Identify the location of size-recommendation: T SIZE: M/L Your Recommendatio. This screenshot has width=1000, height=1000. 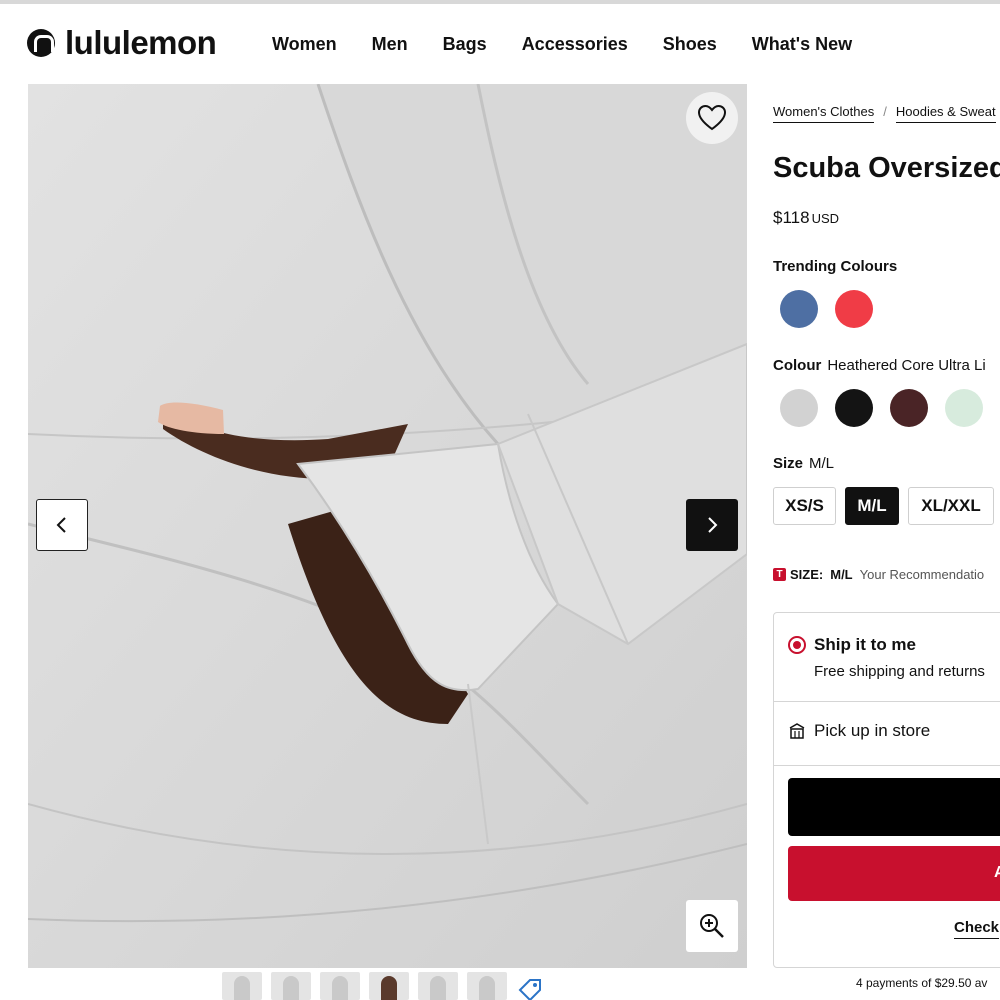
(878, 574).